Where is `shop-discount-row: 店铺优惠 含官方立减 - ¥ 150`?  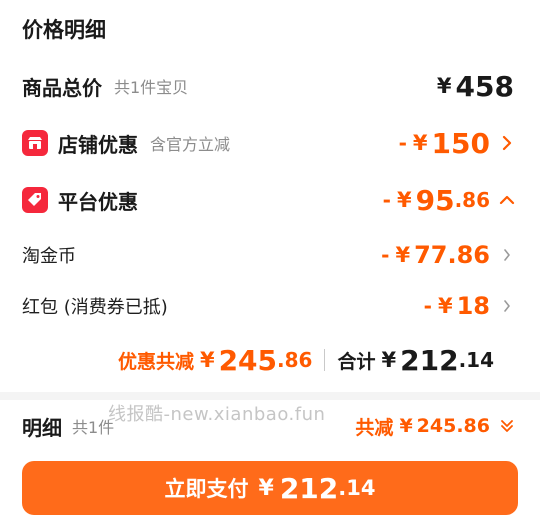
shop-discount-row: 店铺优惠 含官方立减 - ¥ 150 is located at coordinates (270, 143).